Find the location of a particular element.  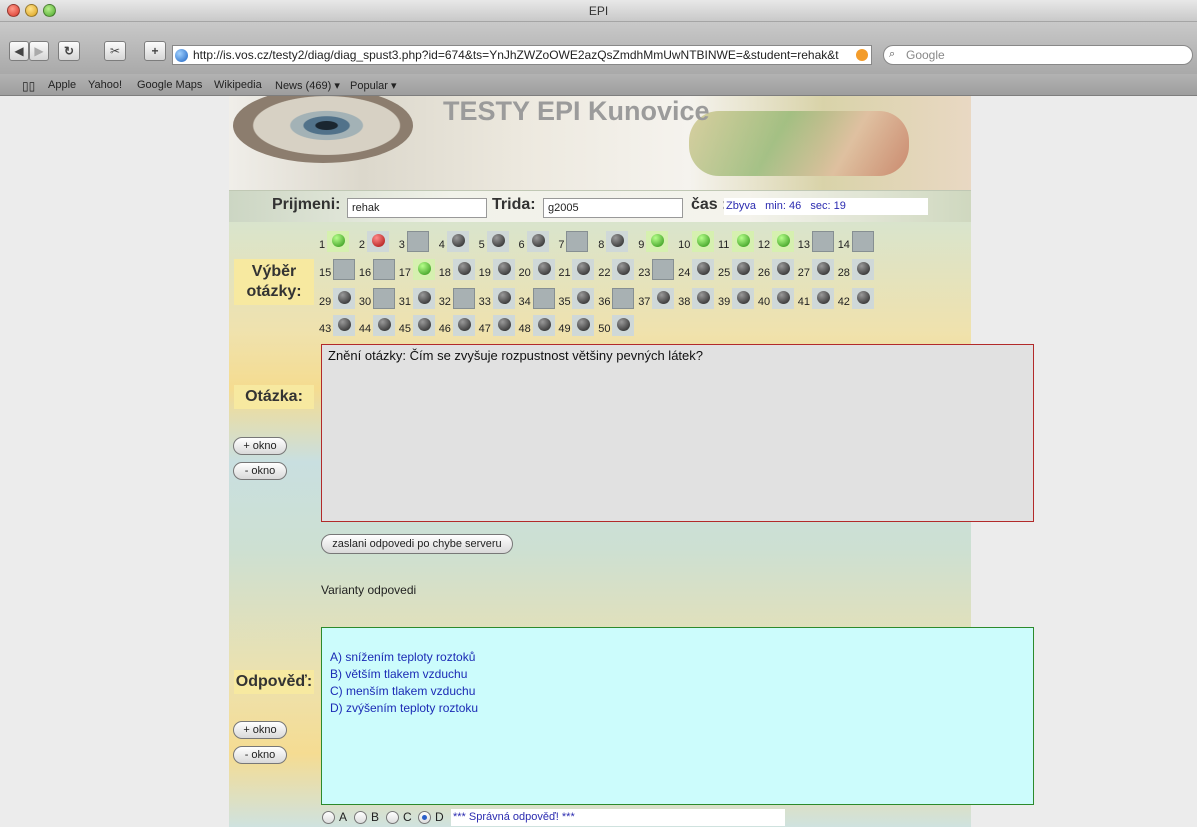

back-button: ◀ is located at coordinates (19, 51).